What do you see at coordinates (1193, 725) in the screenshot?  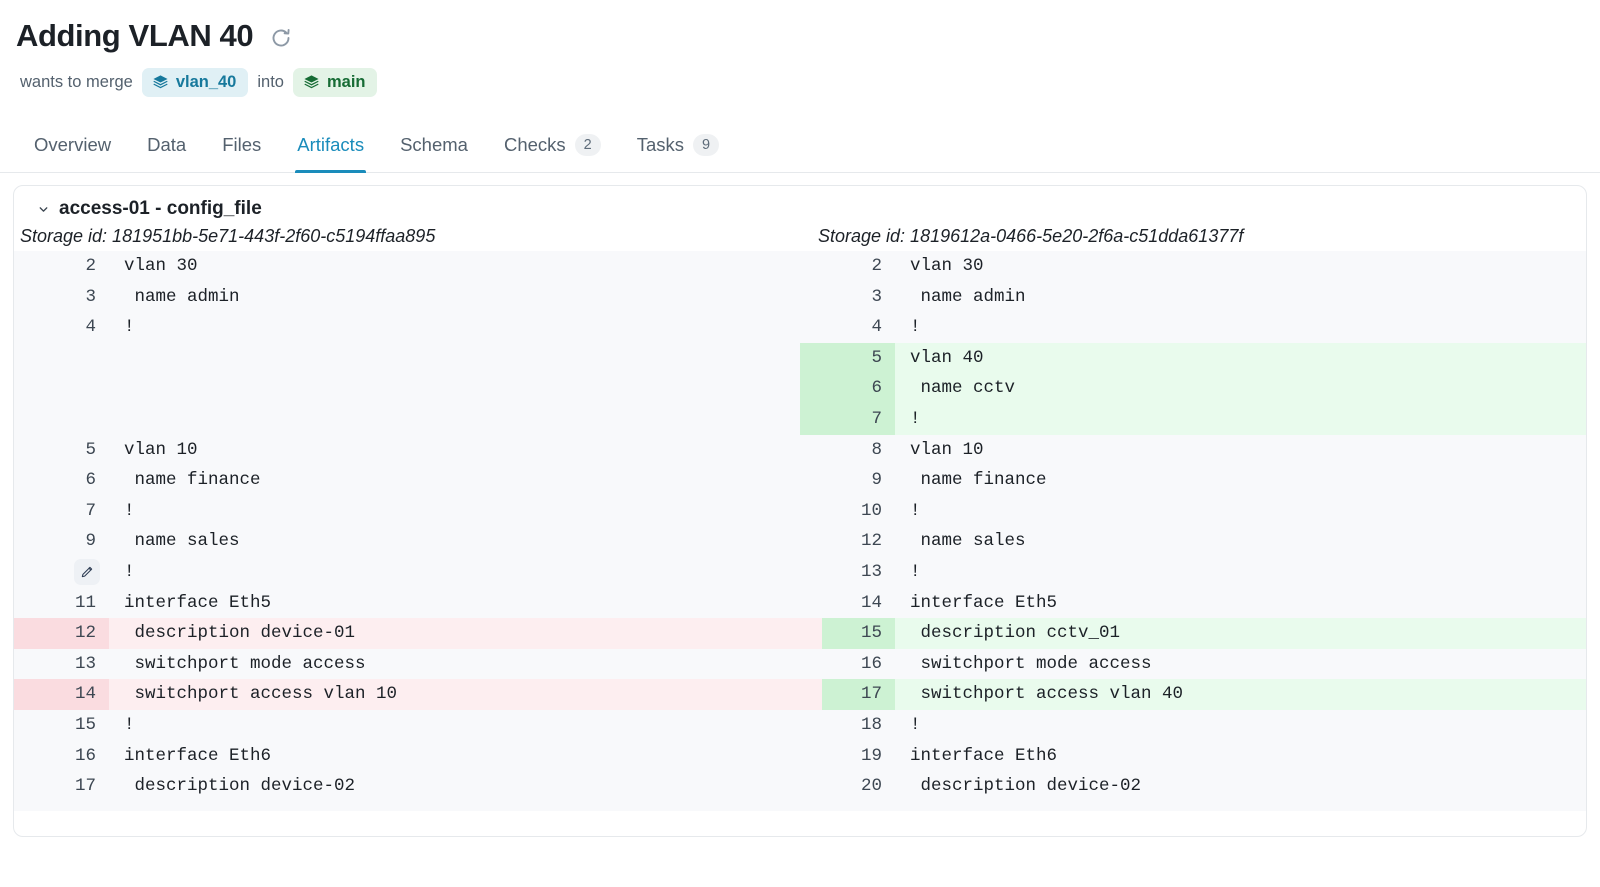 I see `diff-row: 18!` at bounding box center [1193, 725].